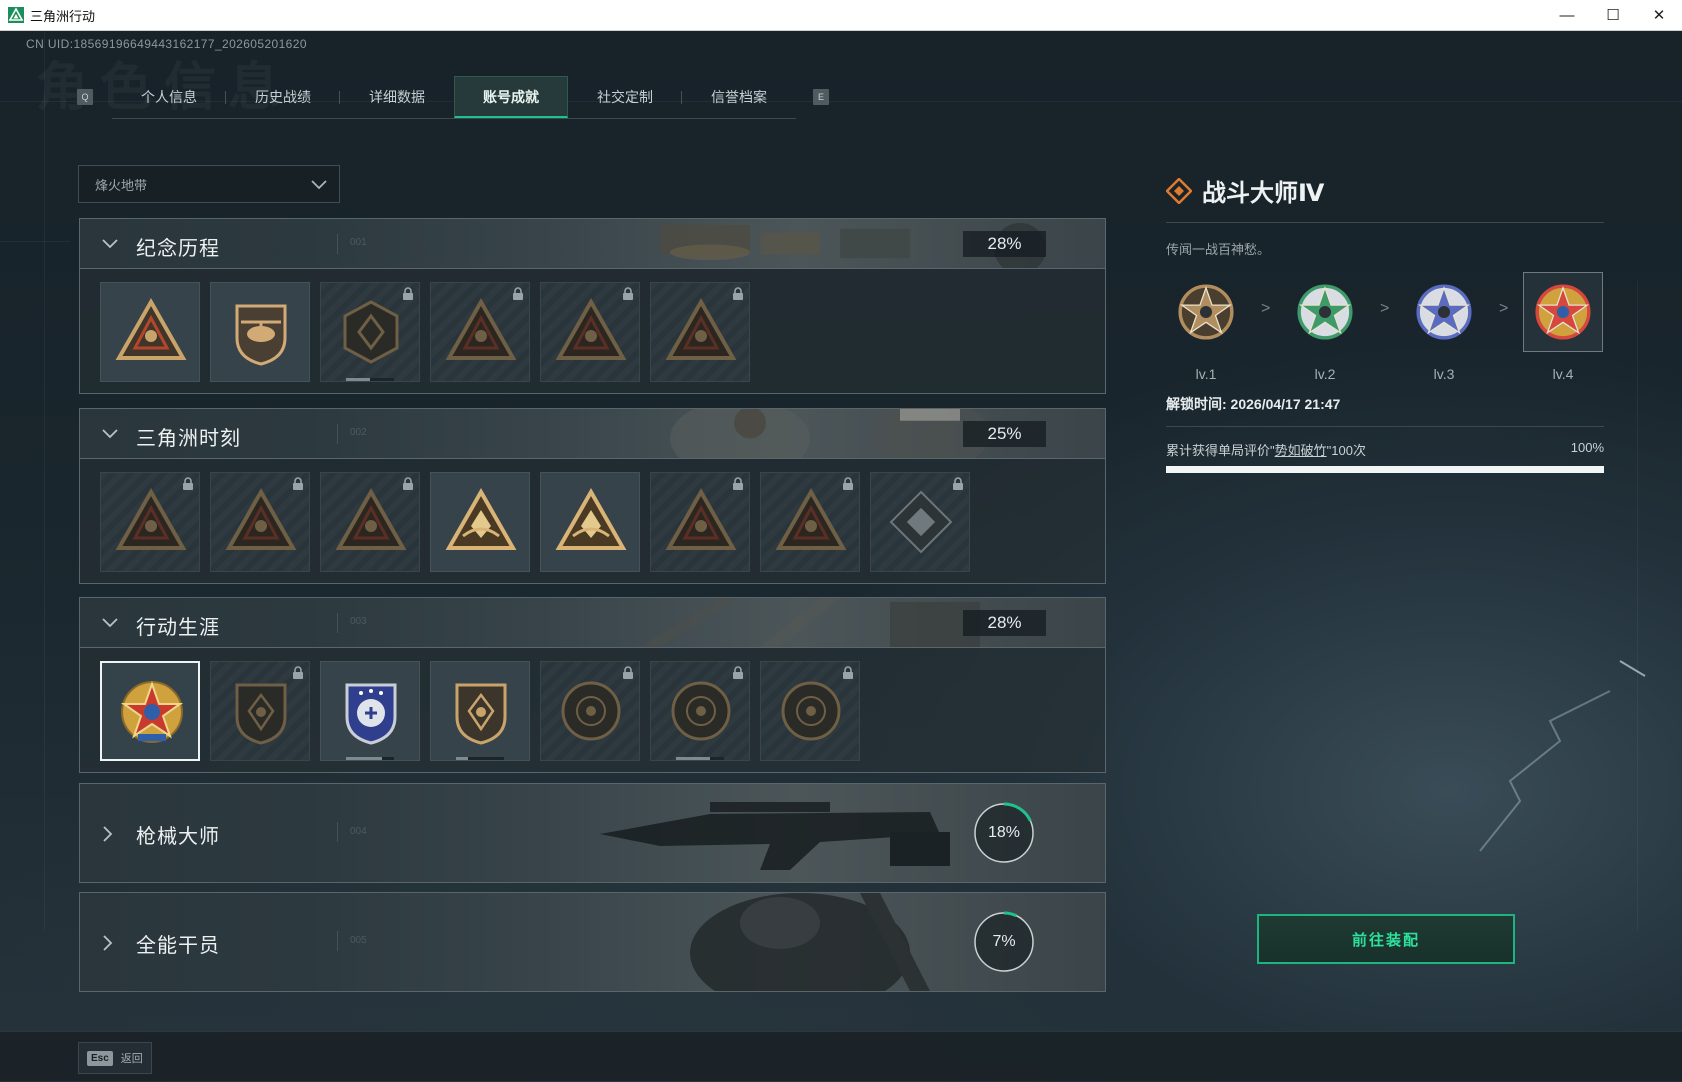  What do you see at coordinates (1659, 15) in the screenshot?
I see `close-button: ✕` at bounding box center [1659, 15].